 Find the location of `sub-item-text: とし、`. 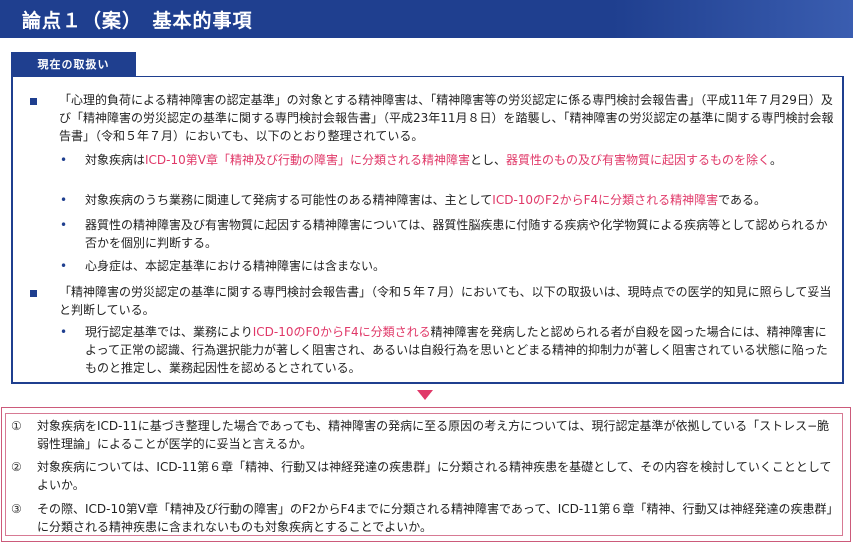

sub-item-text: とし、 is located at coordinates (488, 160).